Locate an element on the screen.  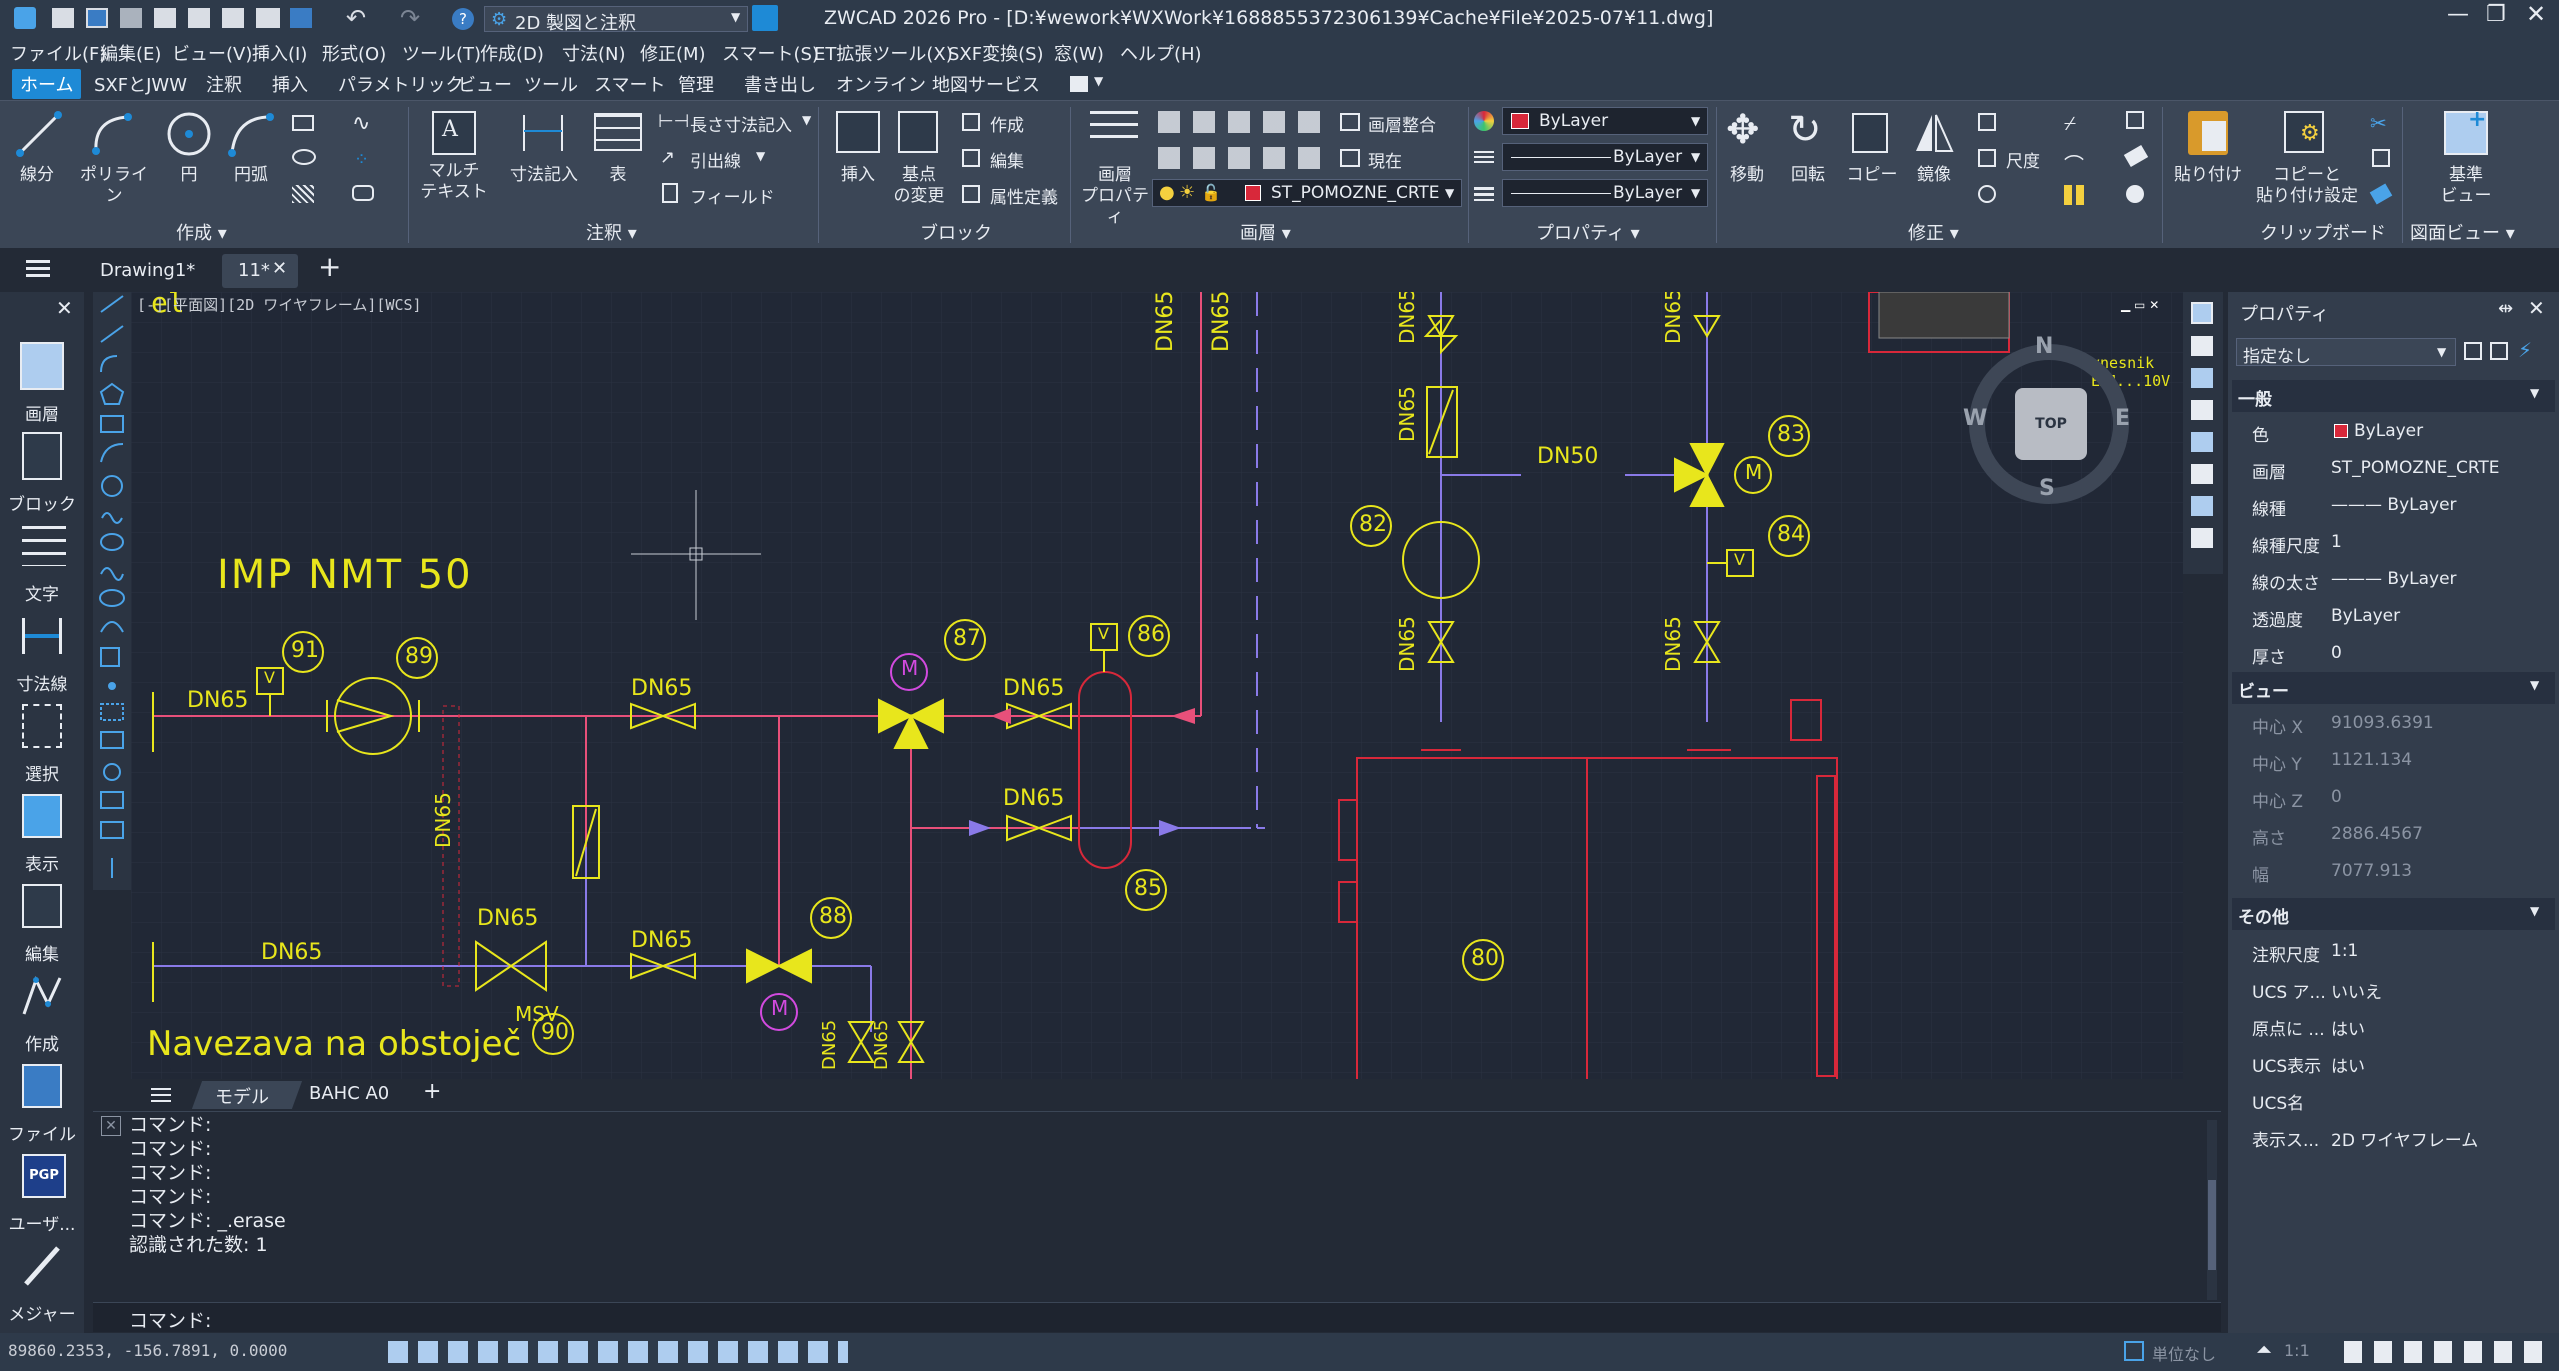
group-annot-label: 注釈 ▾ is located at coordinates (611, 232).